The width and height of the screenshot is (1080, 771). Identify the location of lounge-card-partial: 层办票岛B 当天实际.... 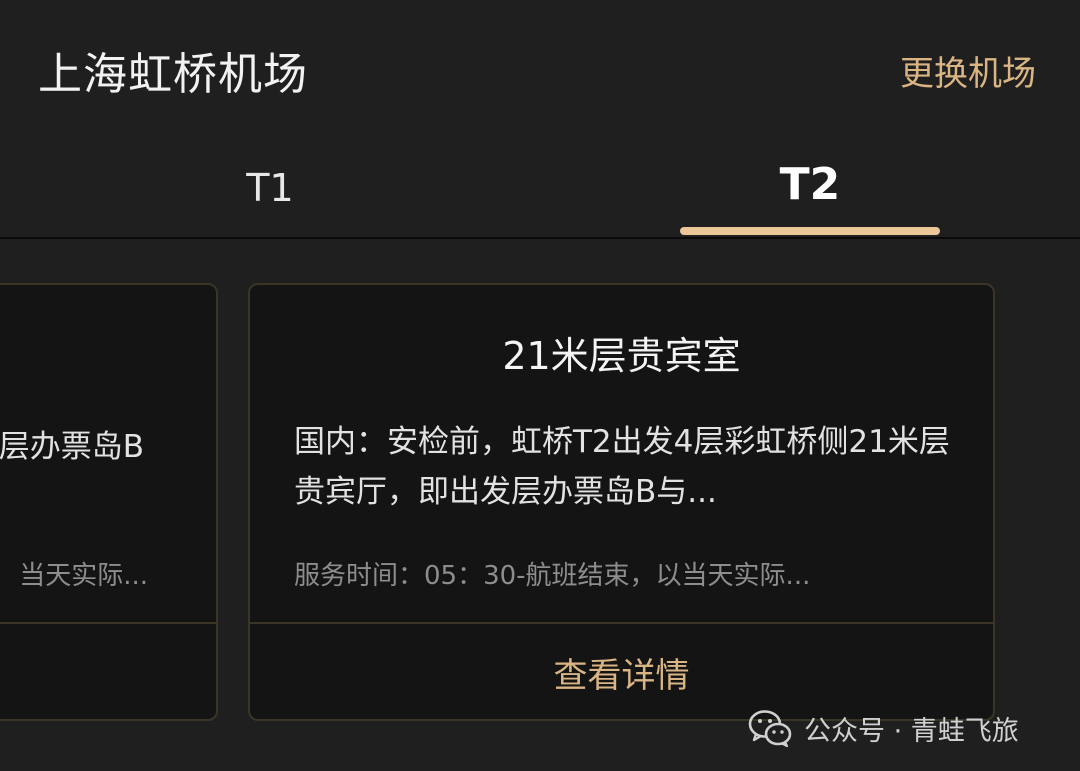
(109, 502).